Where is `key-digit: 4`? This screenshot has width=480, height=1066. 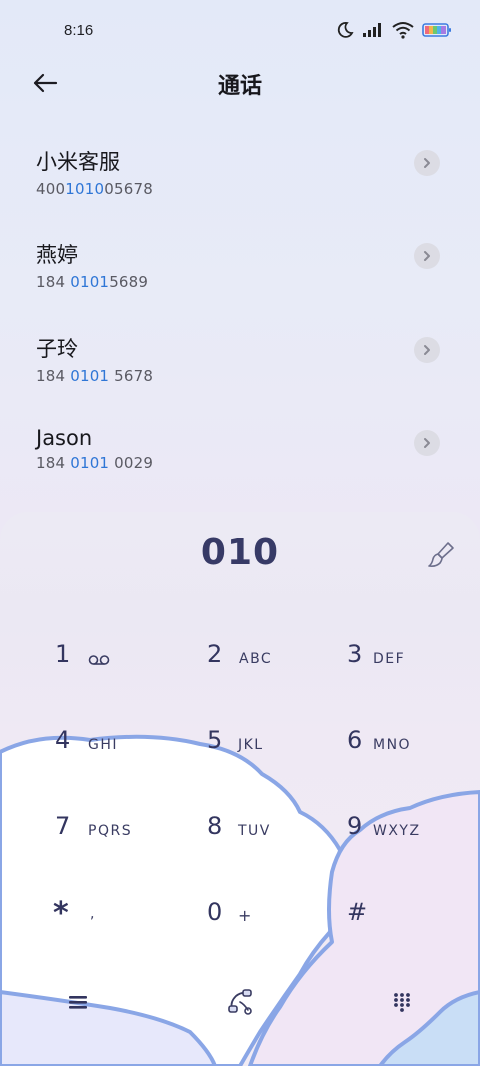
key-digit: 4 is located at coordinates (63, 740).